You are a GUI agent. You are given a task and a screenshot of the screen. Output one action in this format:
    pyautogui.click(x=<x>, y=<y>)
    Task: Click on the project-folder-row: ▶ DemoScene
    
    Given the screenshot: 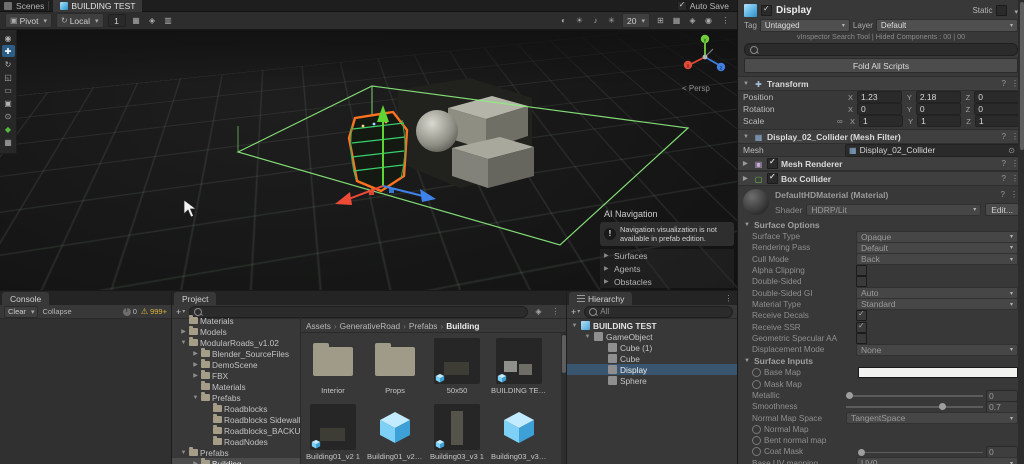 What is the action you would take?
    pyautogui.click(x=236, y=364)
    